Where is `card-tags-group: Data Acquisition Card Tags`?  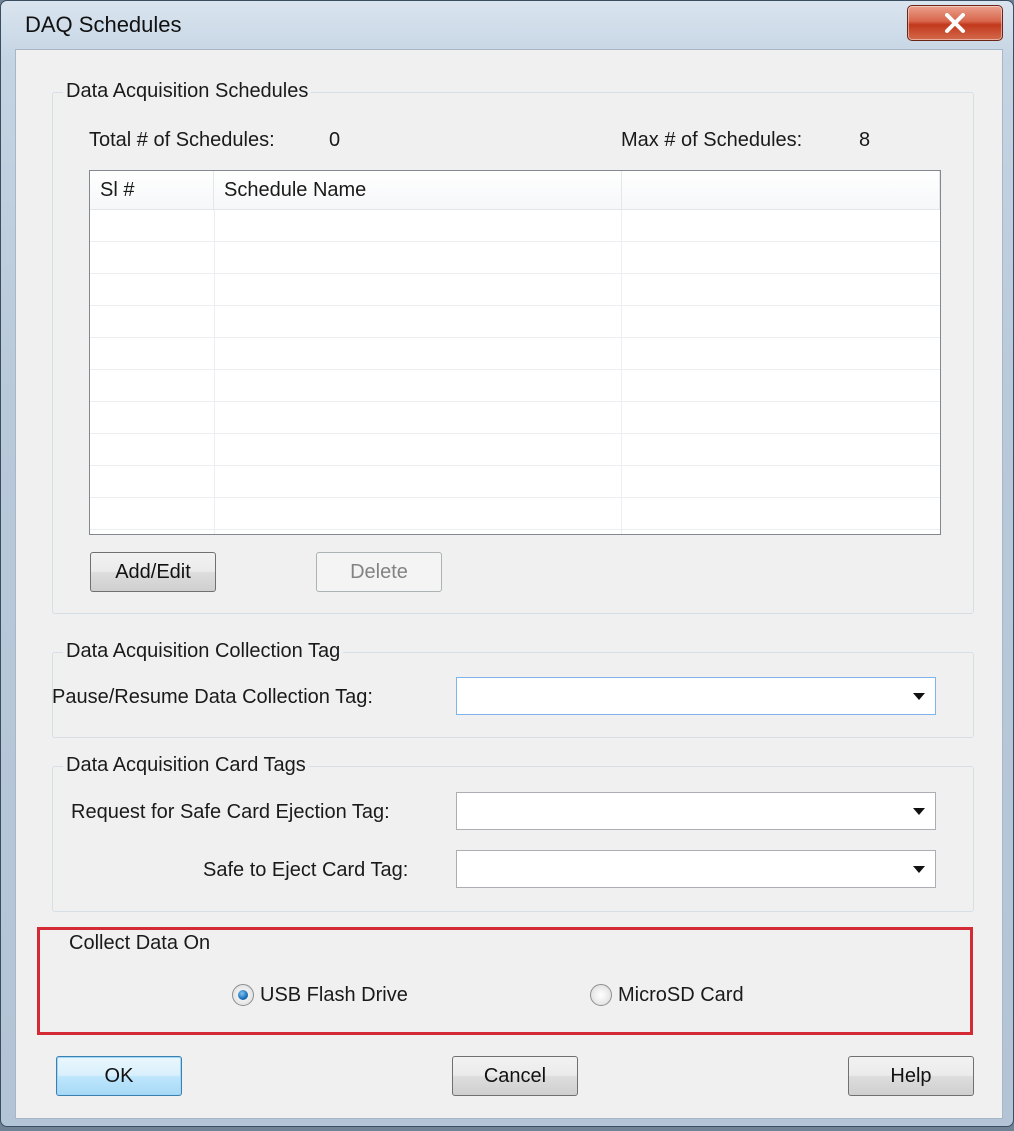
card-tags-group: Data Acquisition Card Tags is located at coordinates (513, 833).